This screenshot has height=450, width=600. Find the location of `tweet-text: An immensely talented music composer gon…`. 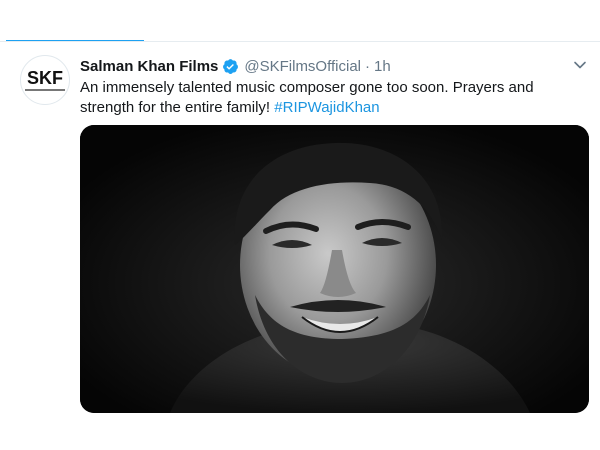

tweet-text: An immensely talented music composer gon… is located at coordinates (317, 98).